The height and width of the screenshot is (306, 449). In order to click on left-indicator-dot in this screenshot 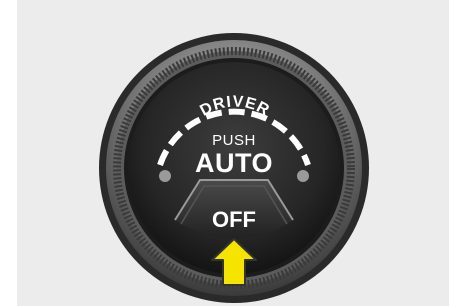, I will do `click(165, 176)`.